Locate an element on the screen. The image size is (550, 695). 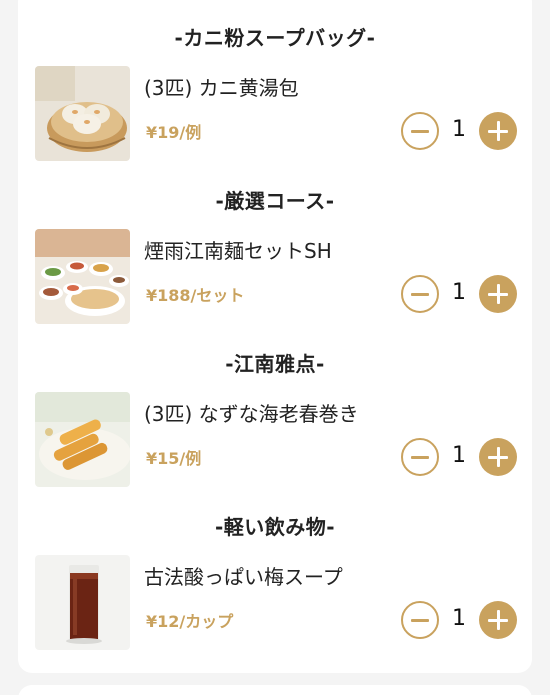
item-name: (3匹) カニ黄湯包 is located at coordinates (221, 88).